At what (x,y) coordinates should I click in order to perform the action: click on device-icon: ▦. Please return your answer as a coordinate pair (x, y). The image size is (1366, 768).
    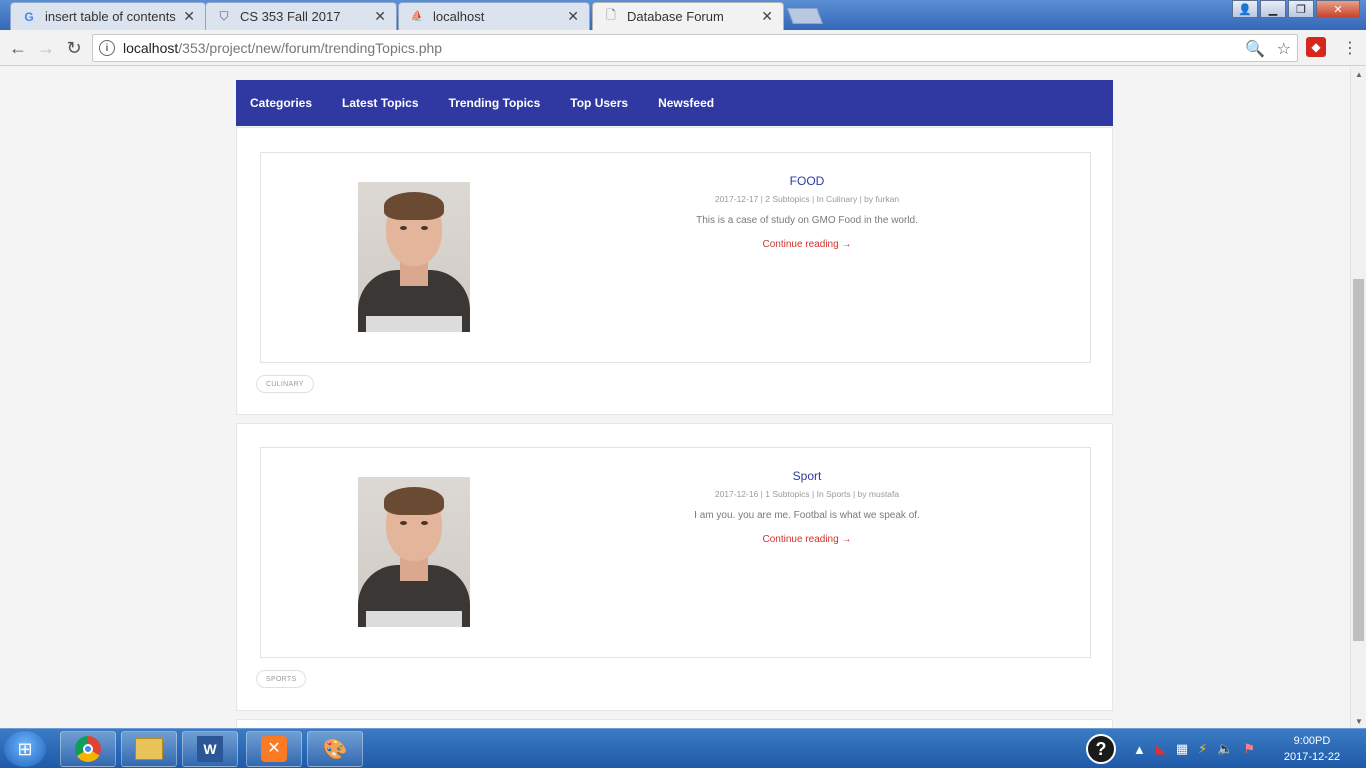
    Looking at the image, I should click on (1182, 749).